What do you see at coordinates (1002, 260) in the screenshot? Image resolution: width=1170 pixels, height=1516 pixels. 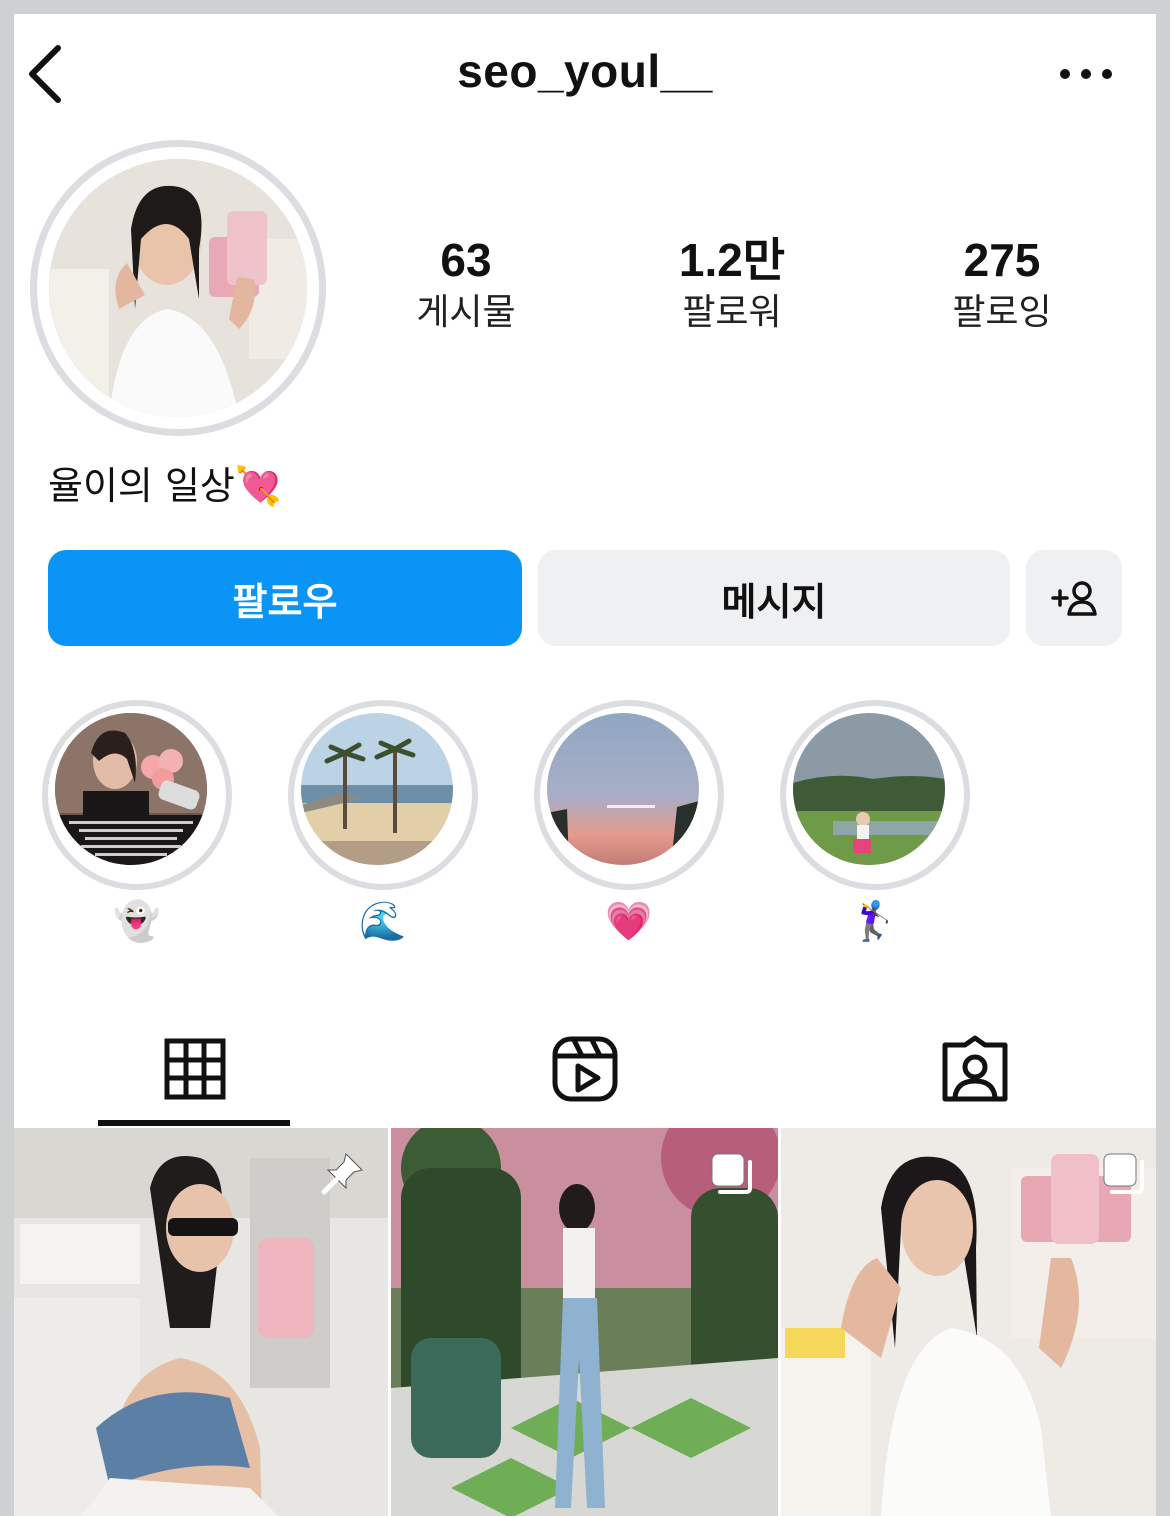 I see `stat-following-count: 275` at bounding box center [1002, 260].